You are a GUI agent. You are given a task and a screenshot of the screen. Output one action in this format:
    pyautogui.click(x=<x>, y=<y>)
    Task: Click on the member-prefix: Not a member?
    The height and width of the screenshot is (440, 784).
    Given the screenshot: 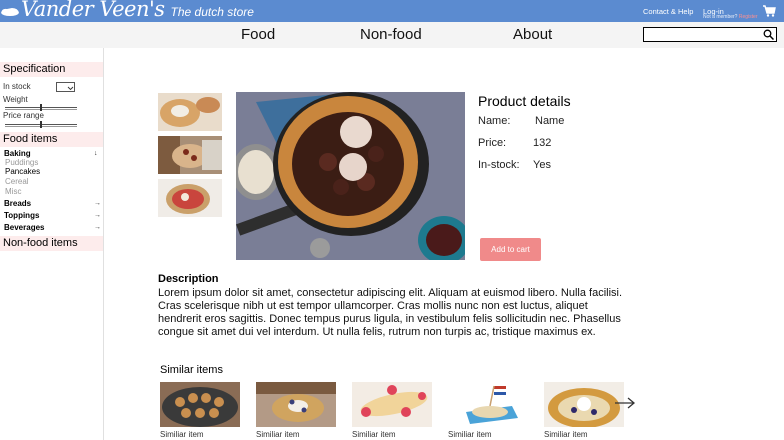 What is the action you would take?
    pyautogui.click(x=721, y=17)
    